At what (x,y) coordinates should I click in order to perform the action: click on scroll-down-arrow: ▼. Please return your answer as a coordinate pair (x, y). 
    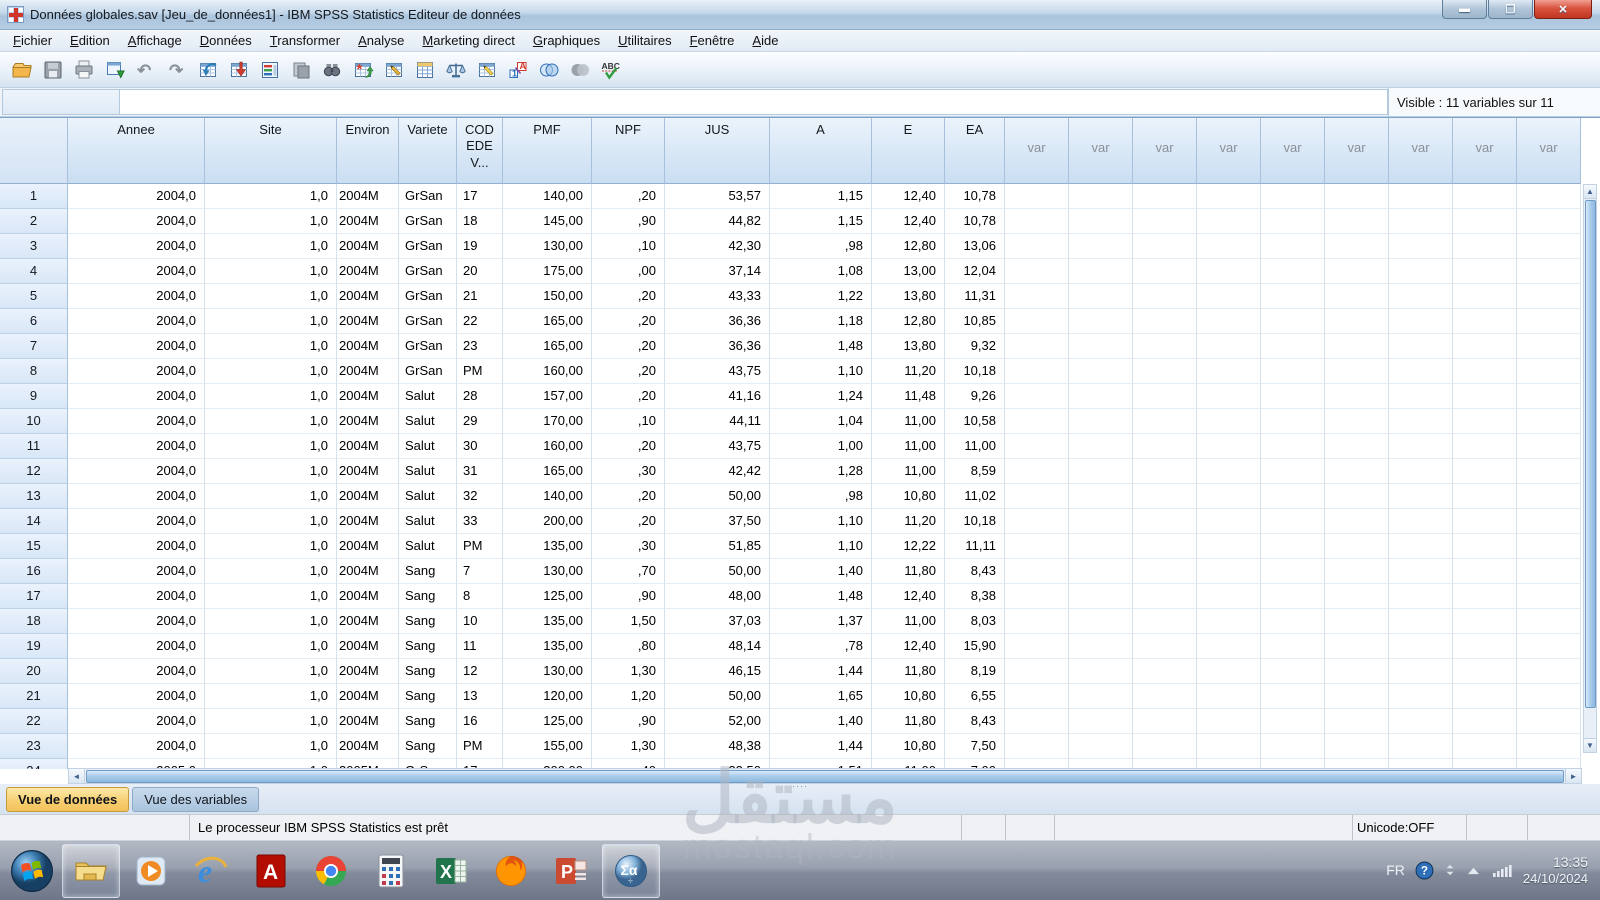
    Looking at the image, I should click on (1590, 745).